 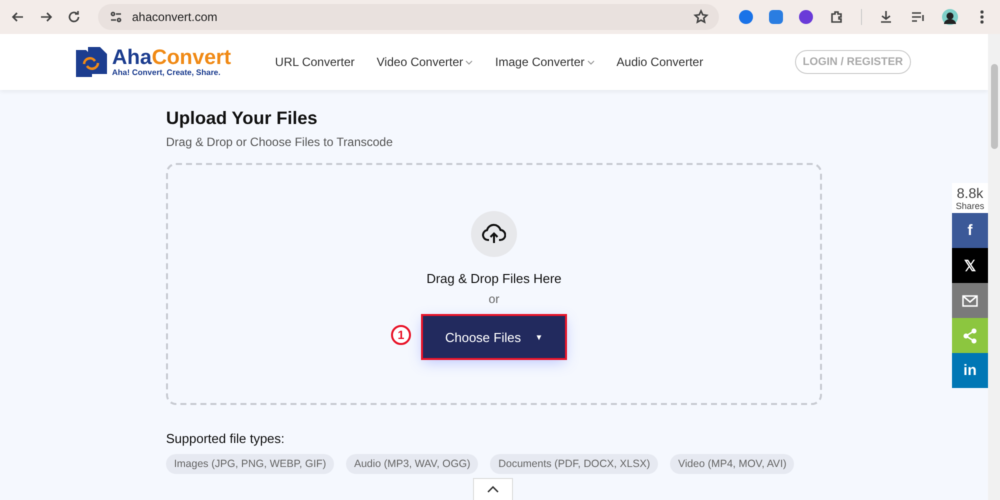 What do you see at coordinates (970, 206) in the screenshot?
I see `shares-label: Shares` at bounding box center [970, 206].